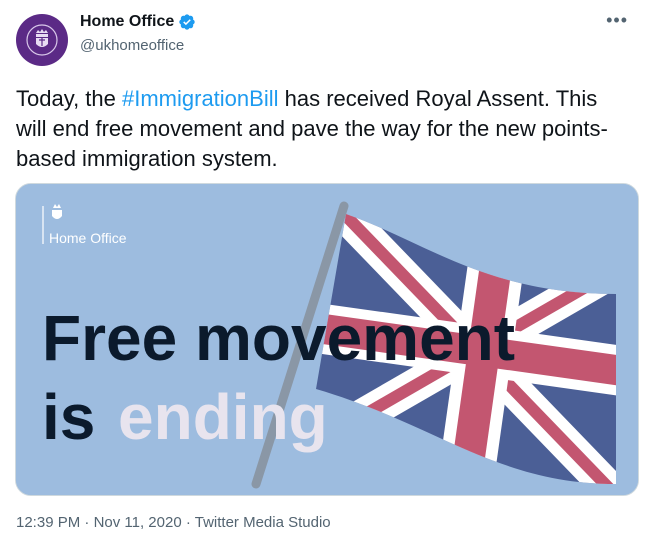  Describe the element at coordinates (69, 98) in the screenshot. I see `tweet-text-before: Today, the` at that location.